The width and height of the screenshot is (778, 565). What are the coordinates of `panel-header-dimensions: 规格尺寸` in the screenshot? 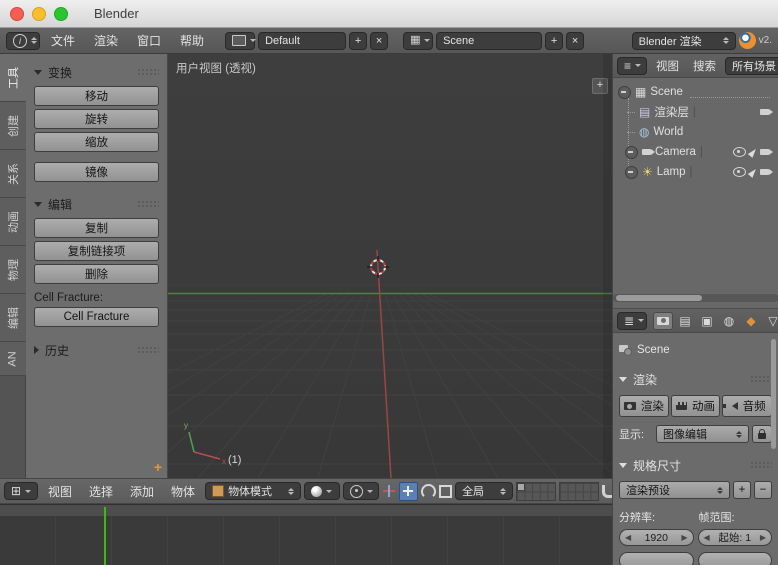 It's located at (695, 465).